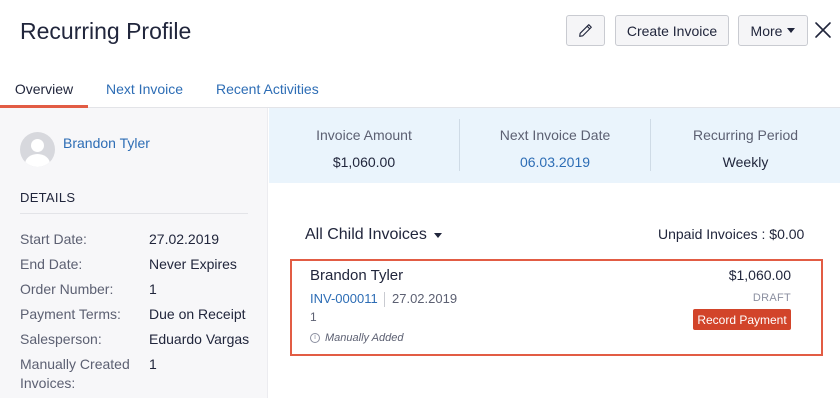 This screenshot has width=840, height=398. I want to click on invoice-meta-divider, so click(384, 299).